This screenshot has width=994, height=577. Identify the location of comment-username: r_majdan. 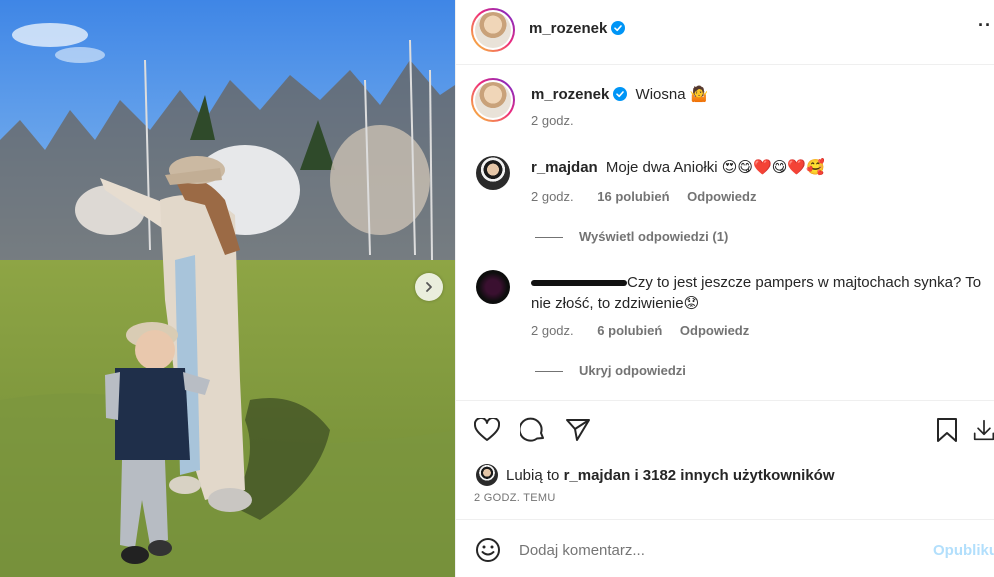
(564, 167).